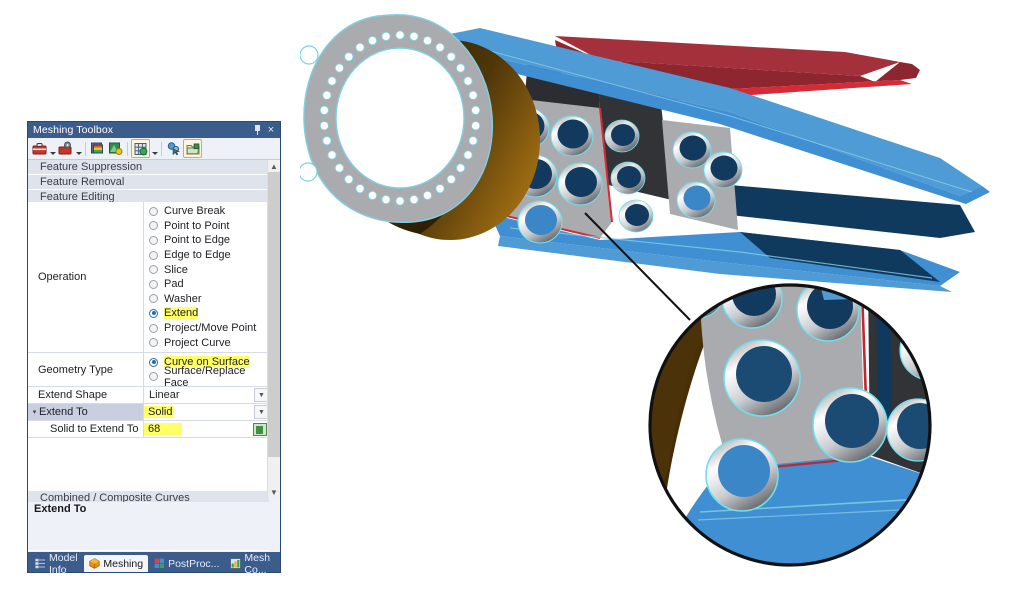 The height and width of the screenshot is (593, 1024). What do you see at coordinates (200, 299) in the screenshot?
I see `radio-option-washer: Washer` at bounding box center [200, 299].